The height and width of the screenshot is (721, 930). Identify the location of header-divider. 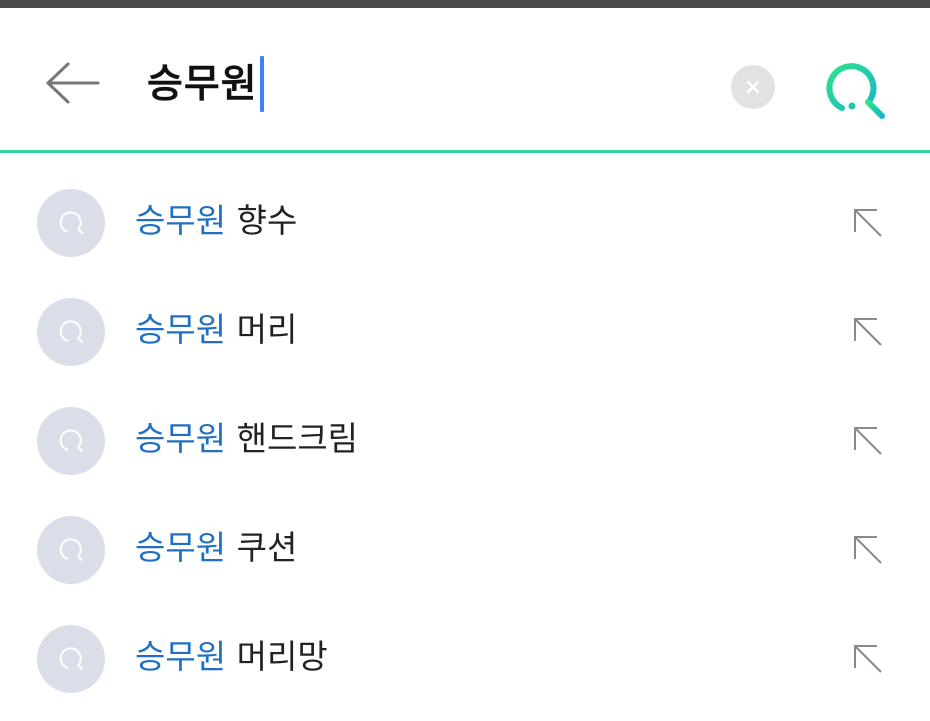
(465, 151).